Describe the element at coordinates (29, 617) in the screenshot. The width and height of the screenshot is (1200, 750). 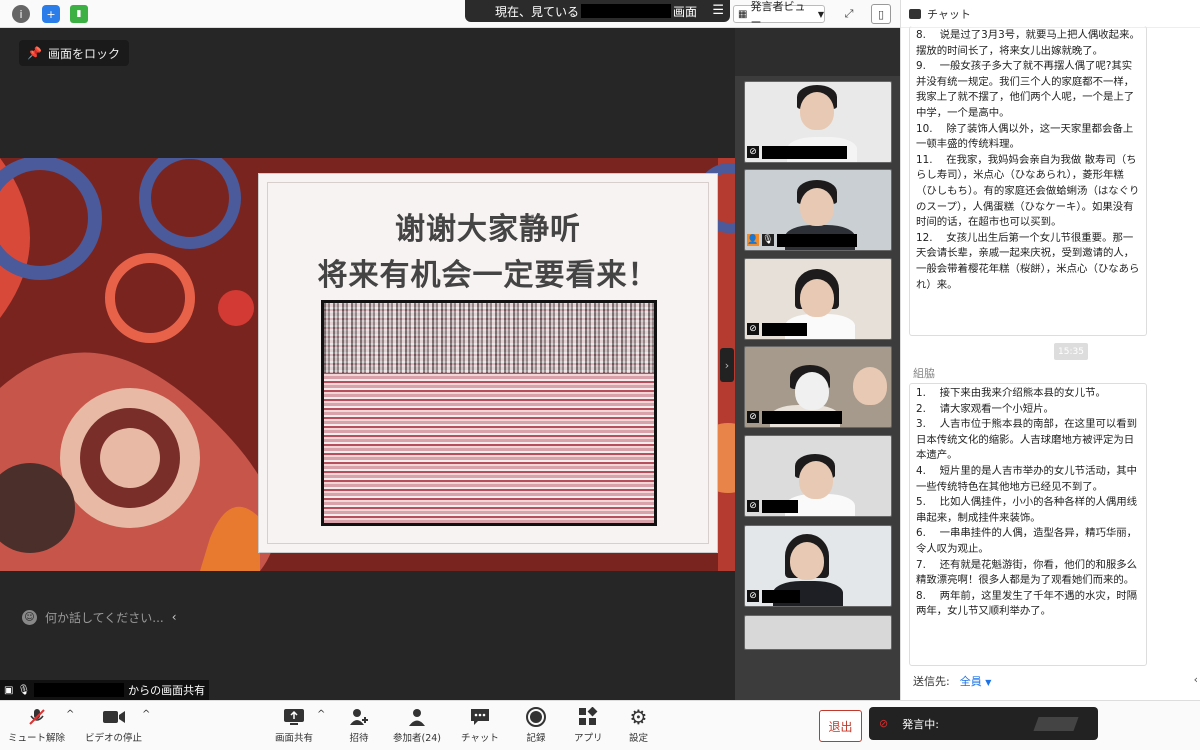
I see `emoji-icon: ☺` at that location.